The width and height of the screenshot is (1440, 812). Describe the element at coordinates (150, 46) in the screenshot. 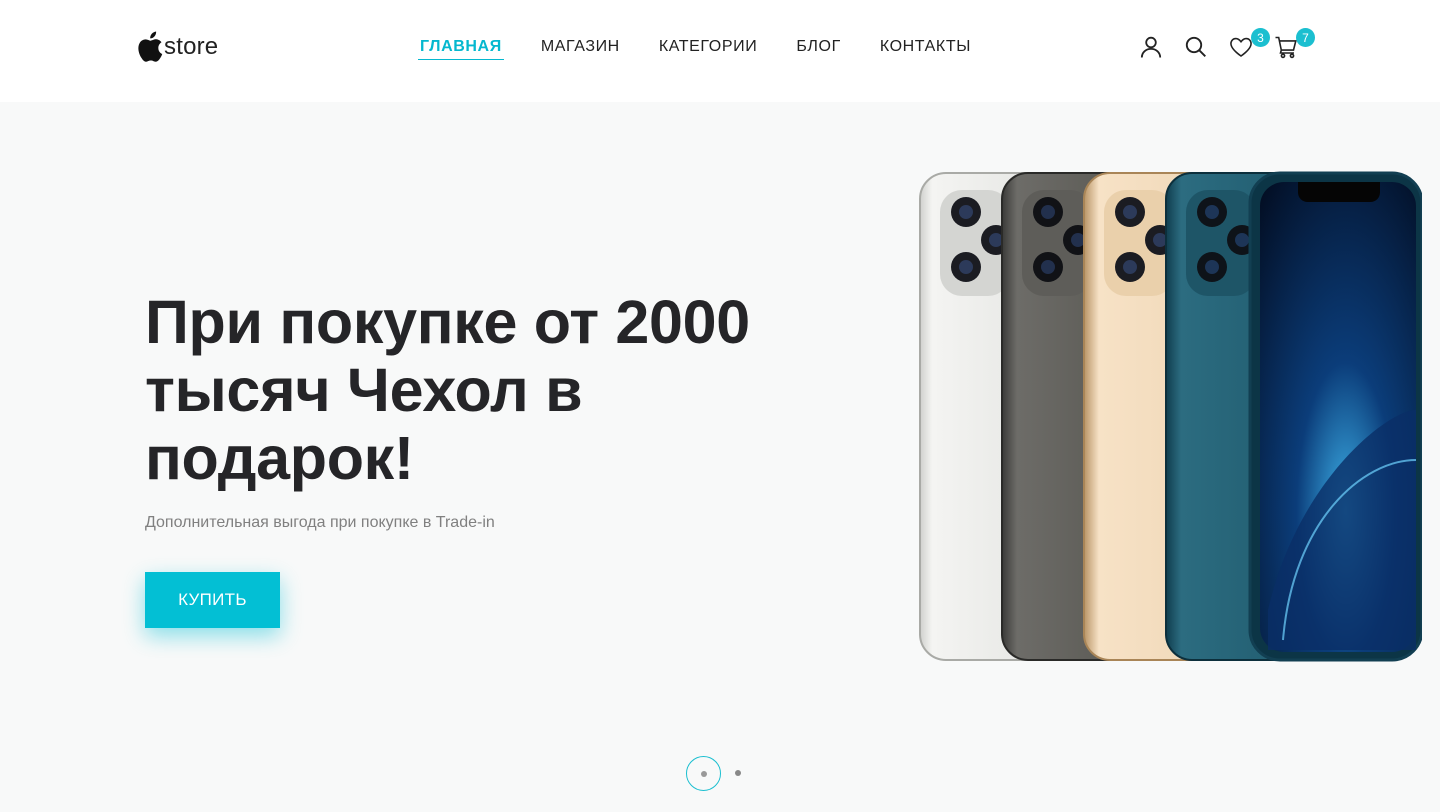

I see `apple-logo-icon` at that location.